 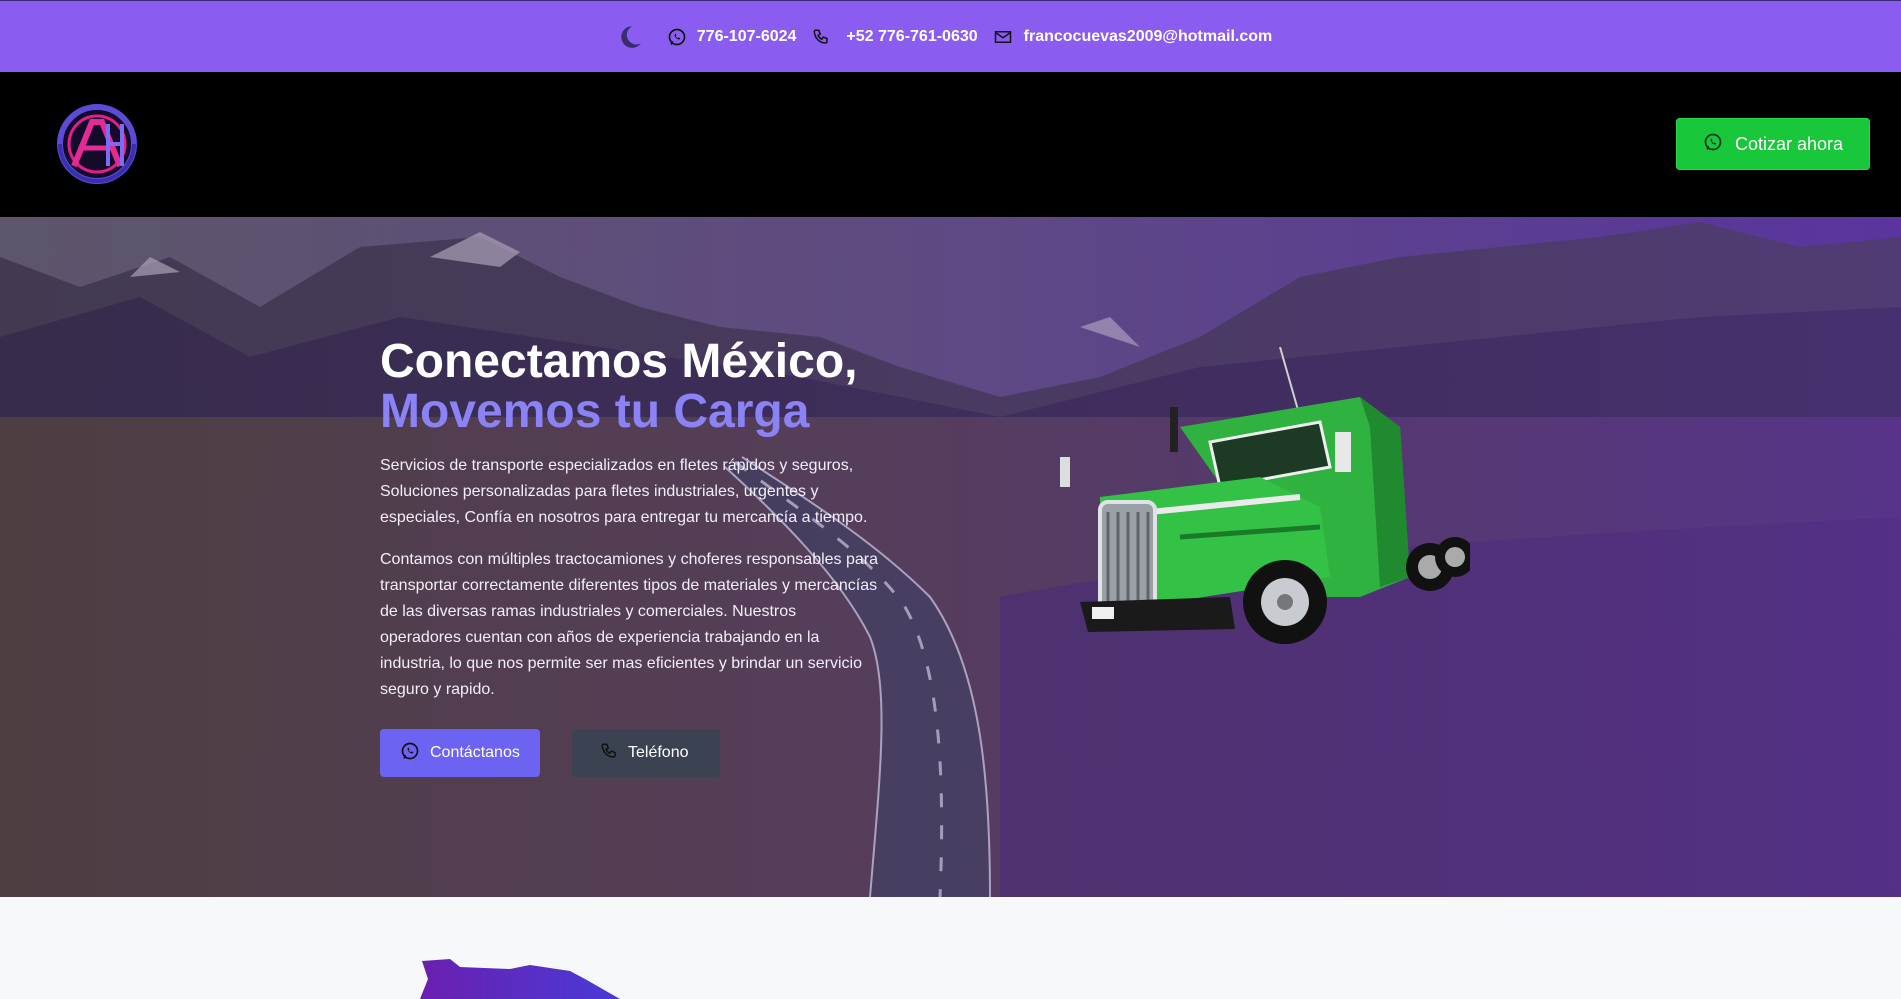 I want to click on logo, so click(x=97, y=145).